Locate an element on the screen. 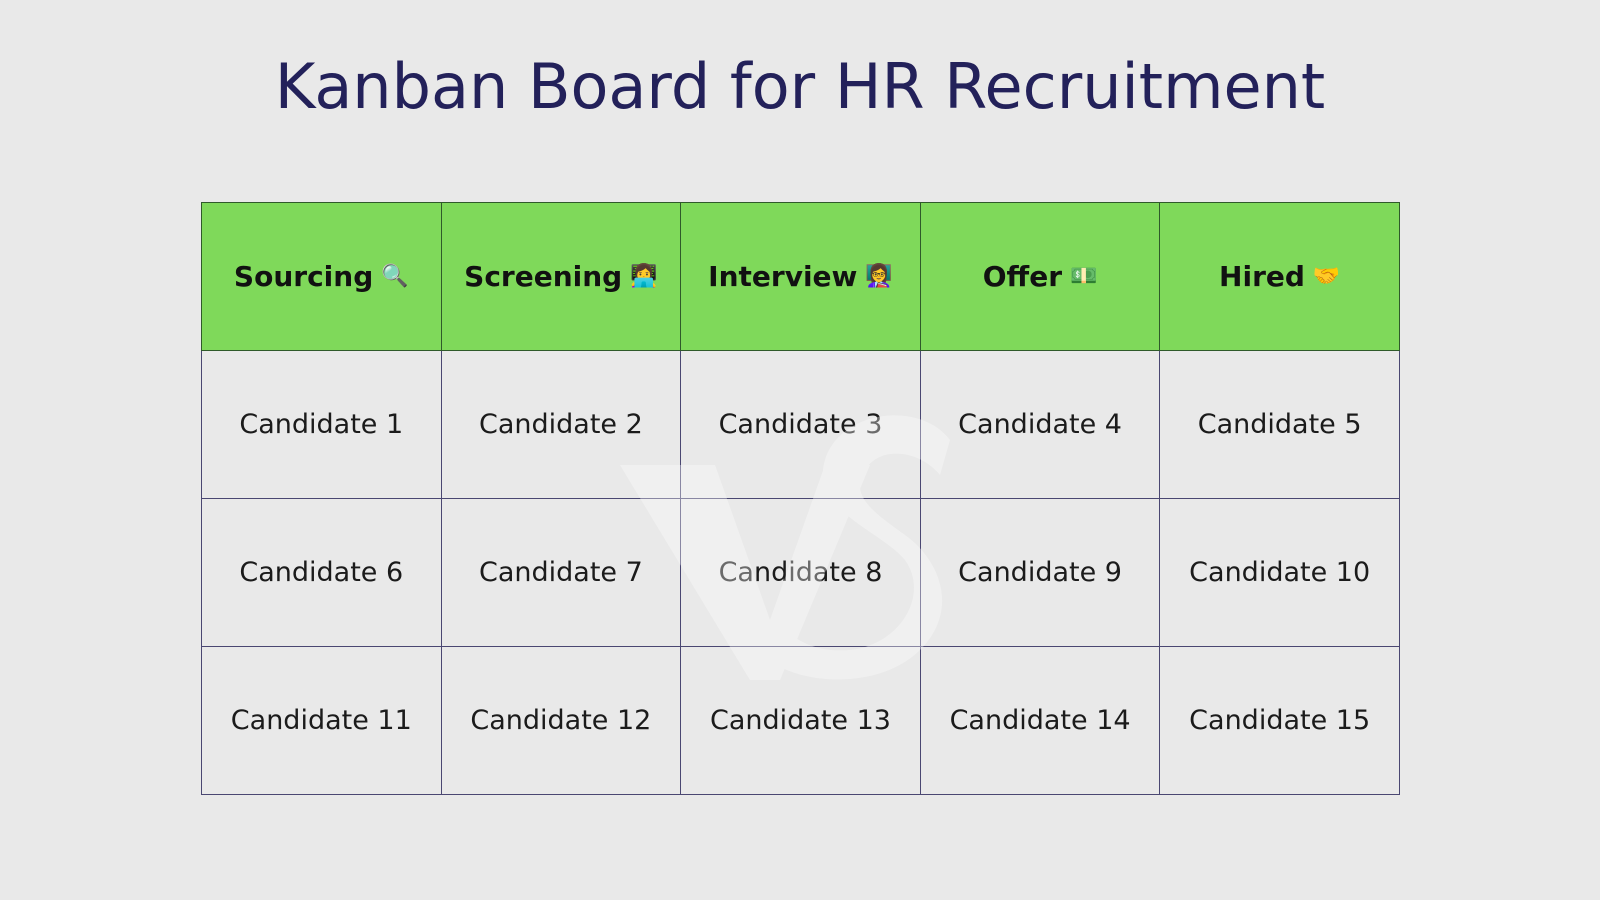 Image resolution: width=1600 pixels, height=900 pixels. candidate-card: Candidate 10 is located at coordinates (1279, 572).